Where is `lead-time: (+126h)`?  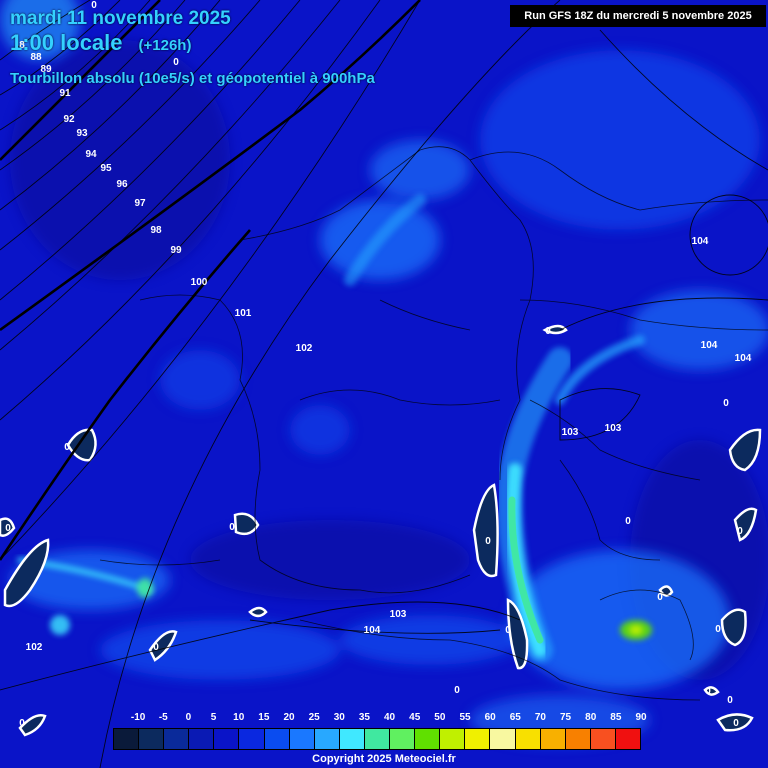 lead-time: (+126h) is located at coordinates (165, 45).